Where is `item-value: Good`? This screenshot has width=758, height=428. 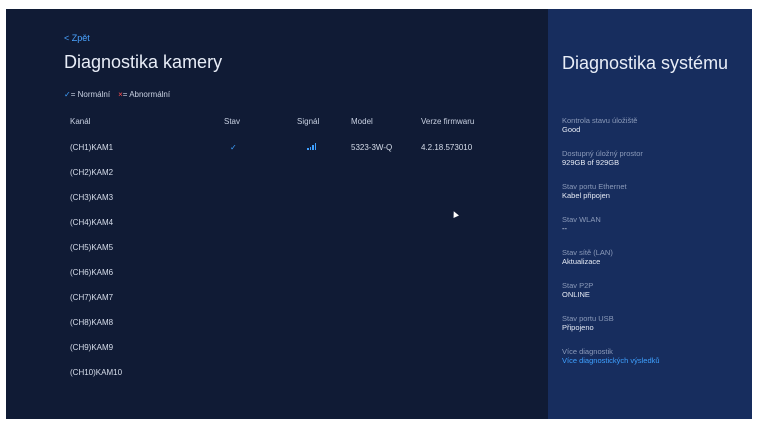 item-value: Good is located at coordinates (571, 129).